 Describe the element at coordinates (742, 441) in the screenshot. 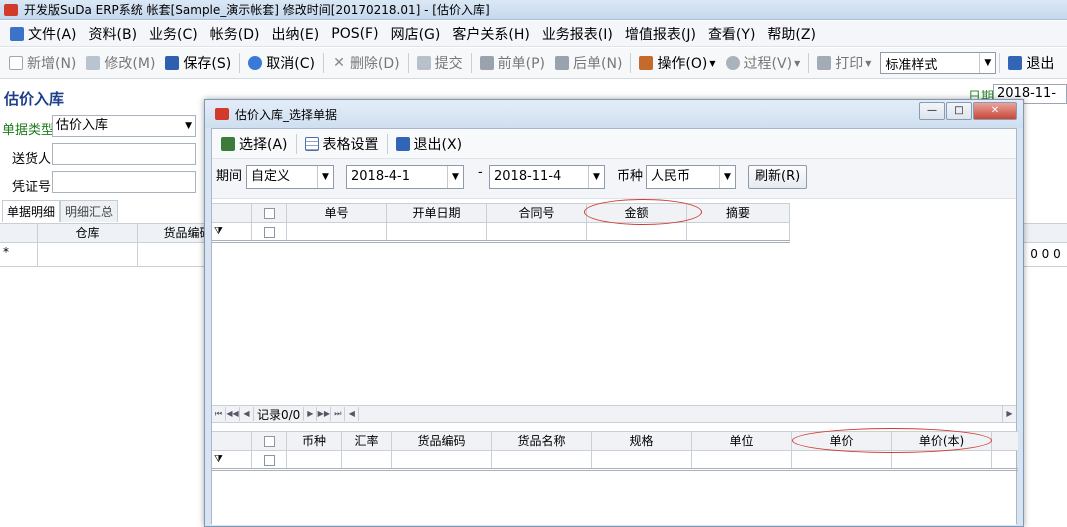

I see `column-header-unit: 单位` at that location.